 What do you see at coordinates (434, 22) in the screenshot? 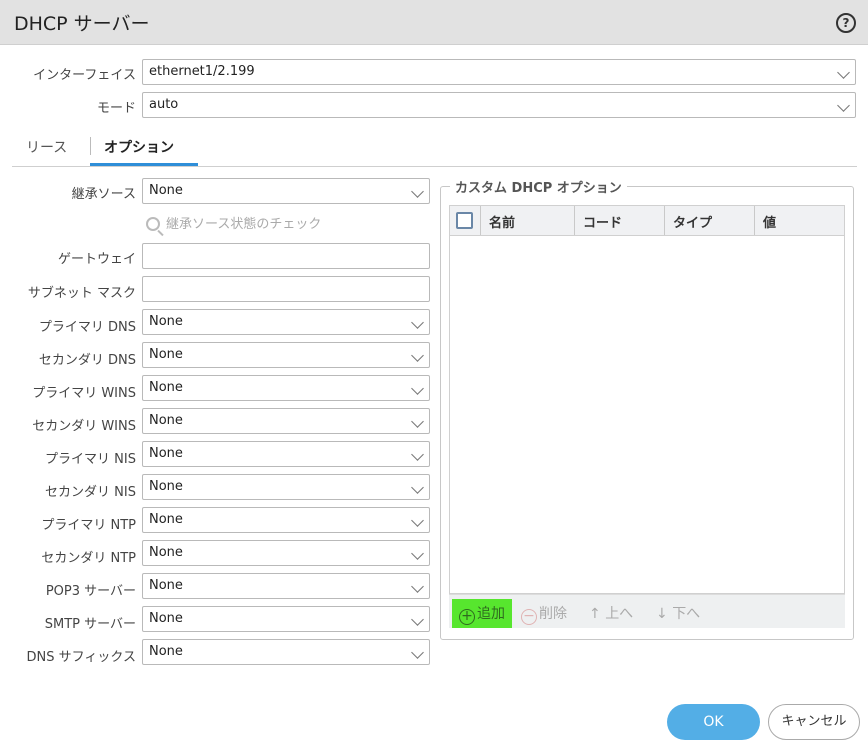
I see `dialog-titlebar: DHCP サーバー ?` at bounding box center [434, 22].